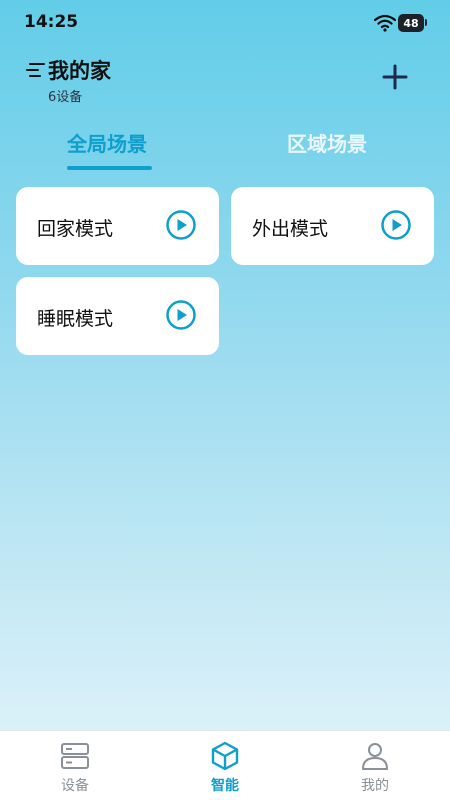 The width and height of the screenshot is (450, 800). Describe the element at coordinates (375, 756) in the screenshot. I see `person-icon` at that location.